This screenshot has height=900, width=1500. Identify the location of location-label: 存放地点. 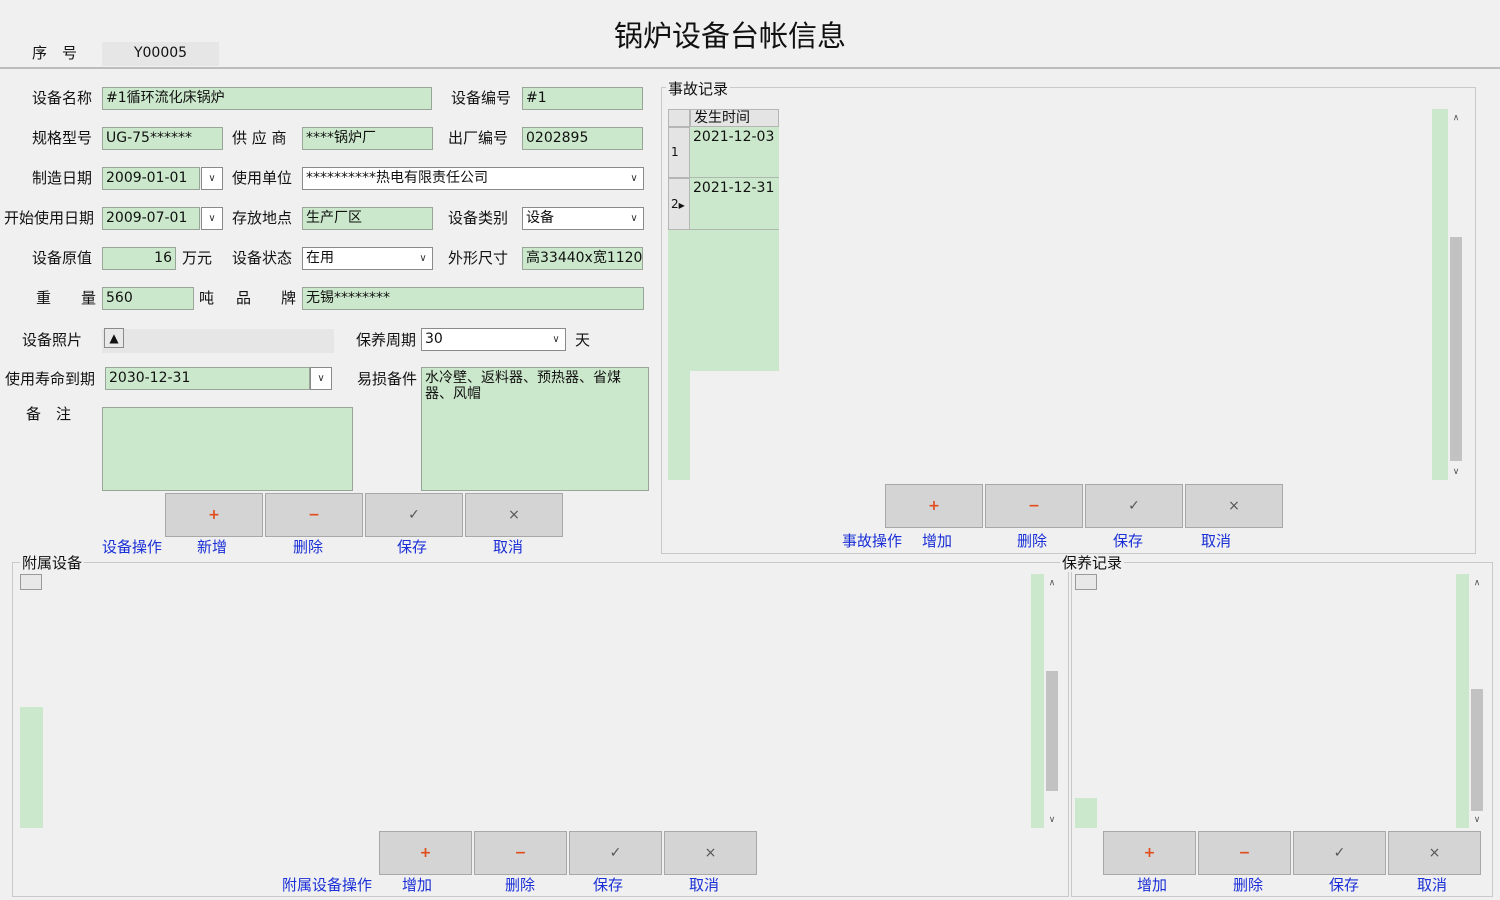
(262, 218).